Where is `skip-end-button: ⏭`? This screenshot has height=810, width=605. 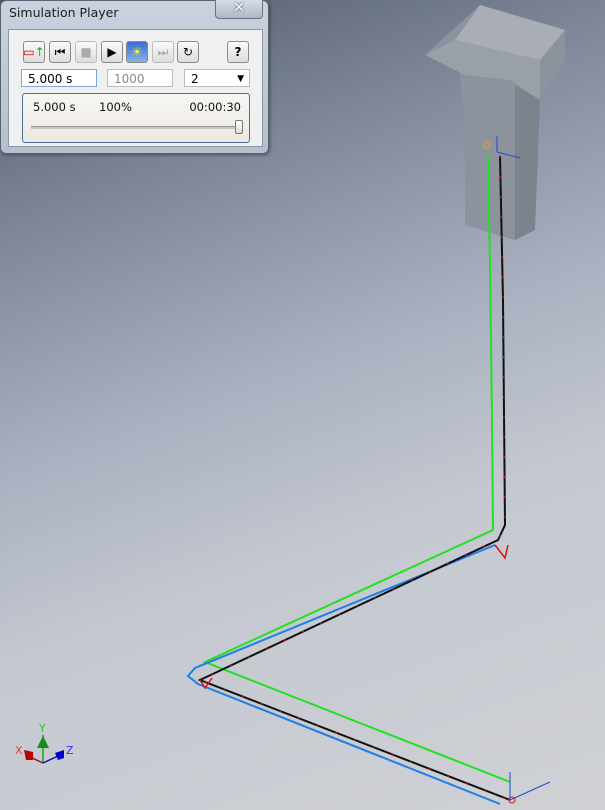 skip-end-button: ⏭ is located at coordinates (163, 52).